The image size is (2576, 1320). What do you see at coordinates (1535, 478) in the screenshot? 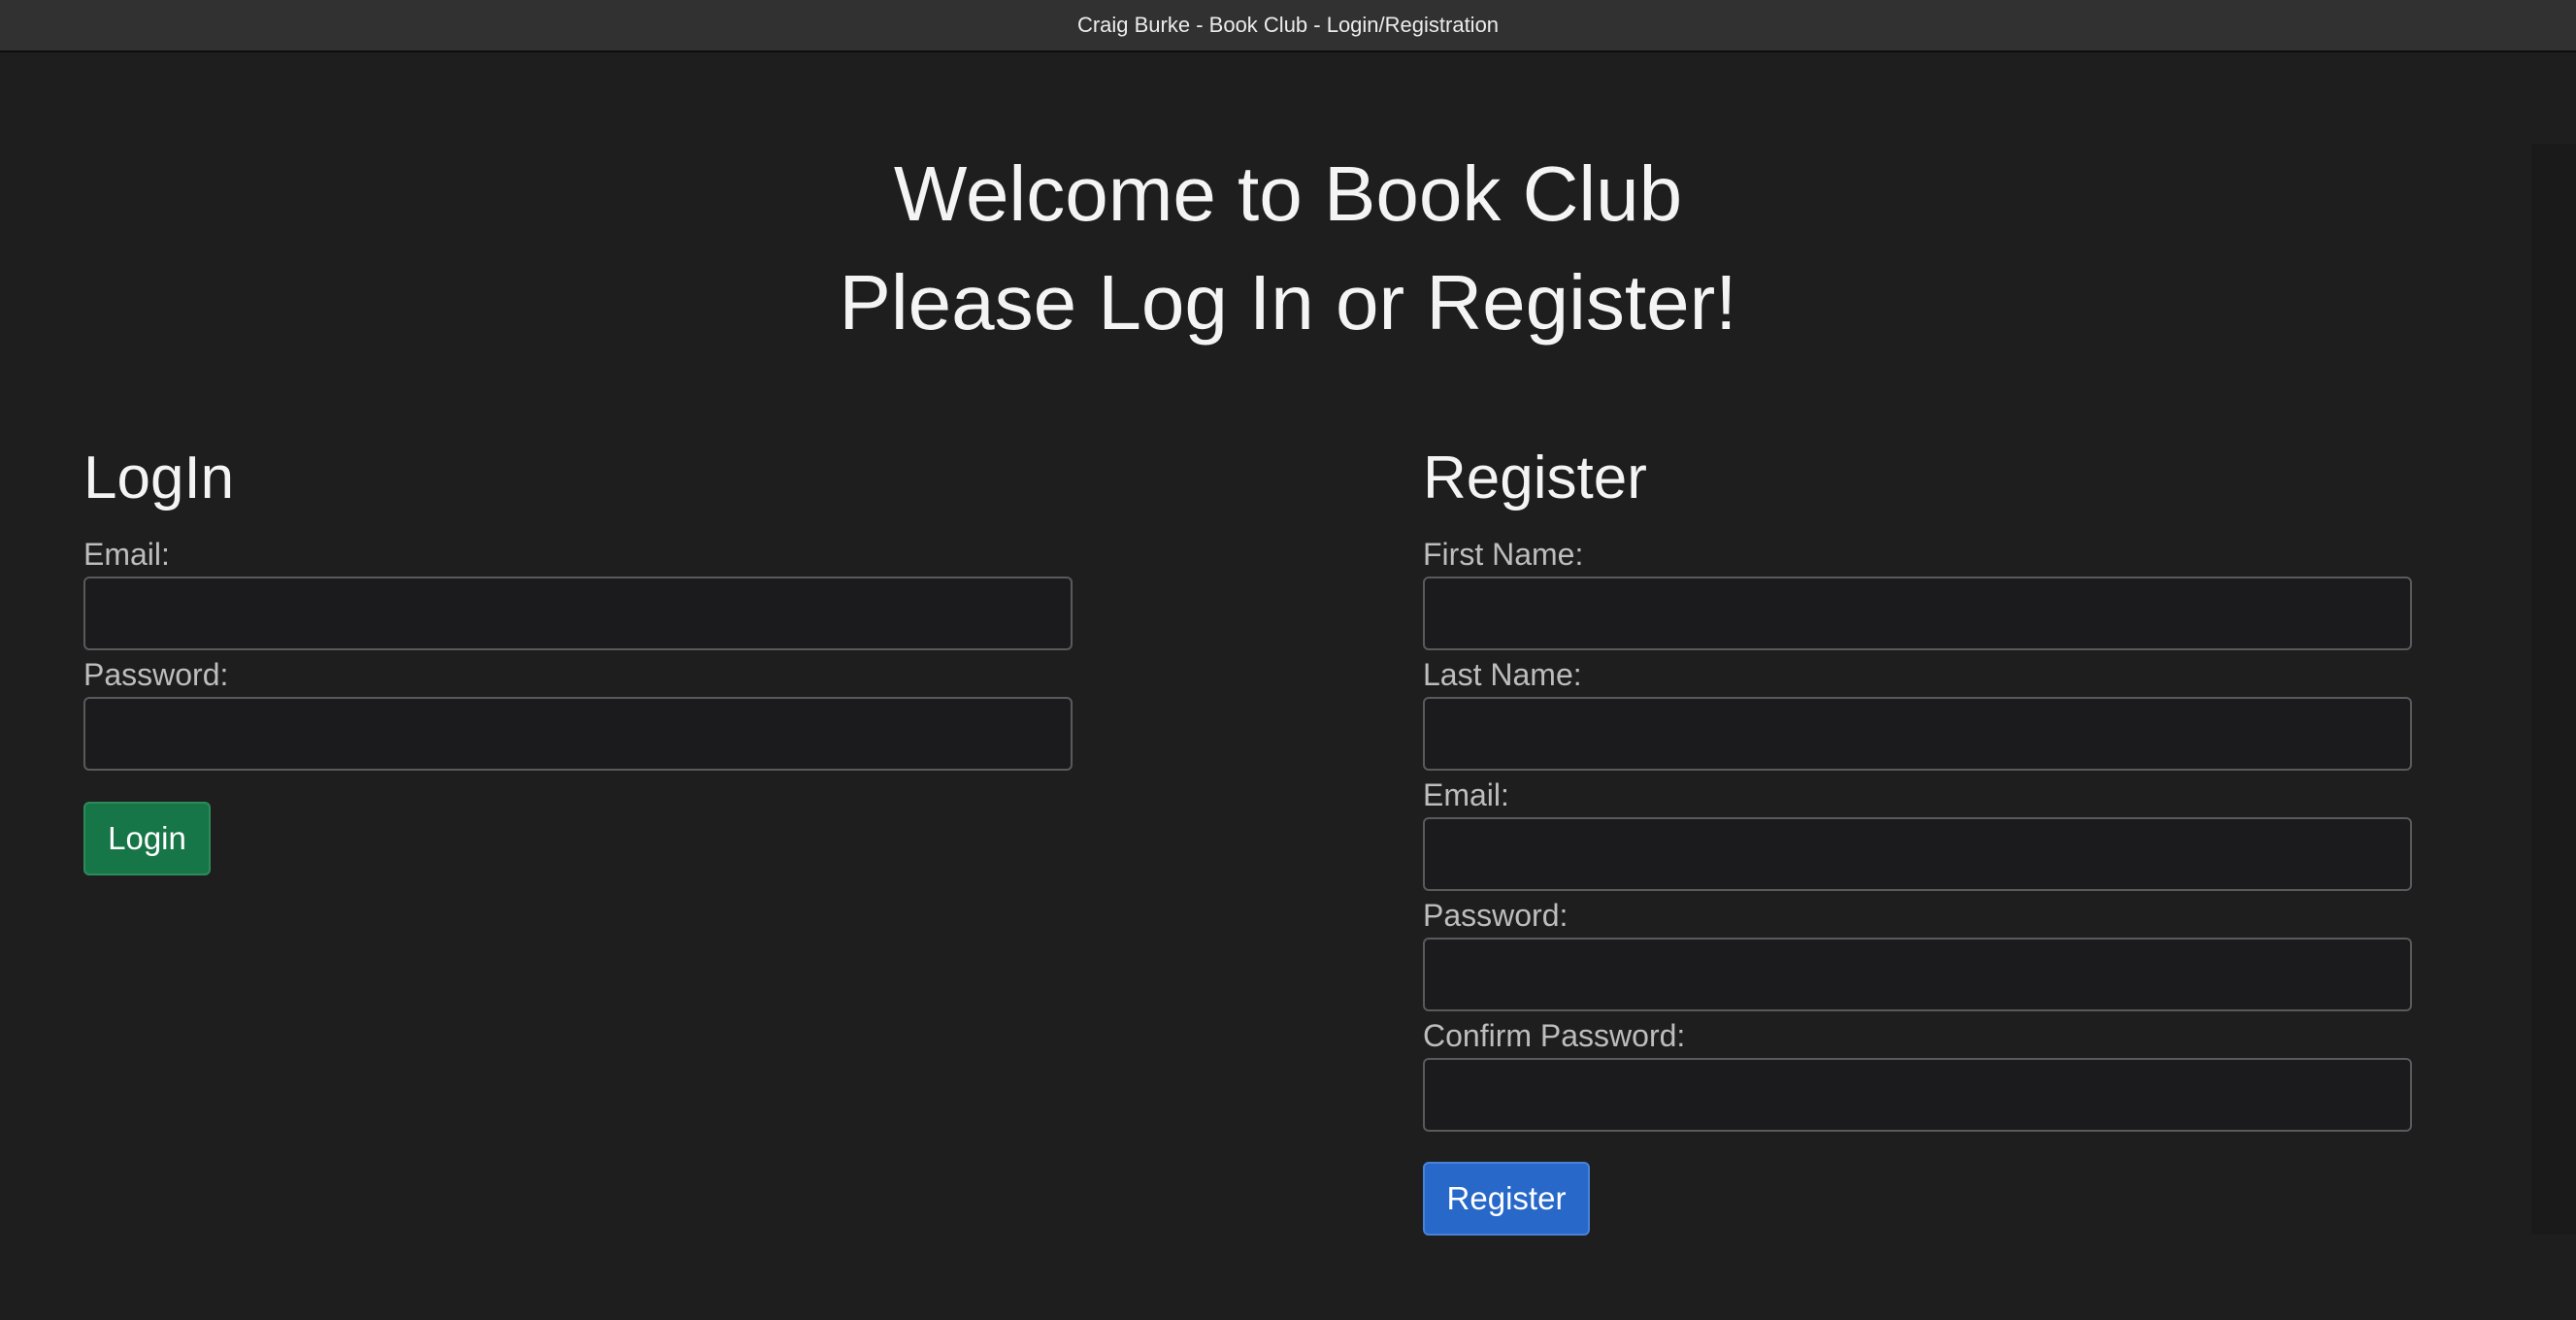
I see `register-title: Register` at bounding box center [1535, 478].